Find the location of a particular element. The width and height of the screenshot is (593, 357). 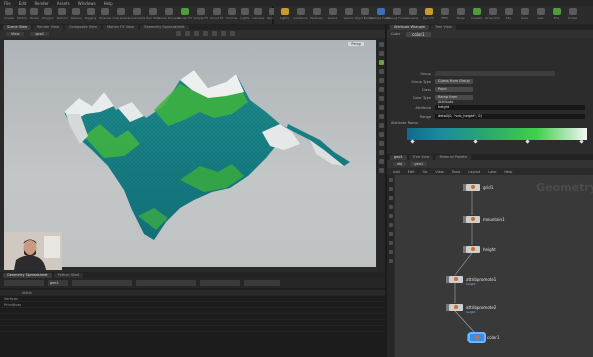

shelf-left-tool: Guide Process is located at coordinates (168, 15).